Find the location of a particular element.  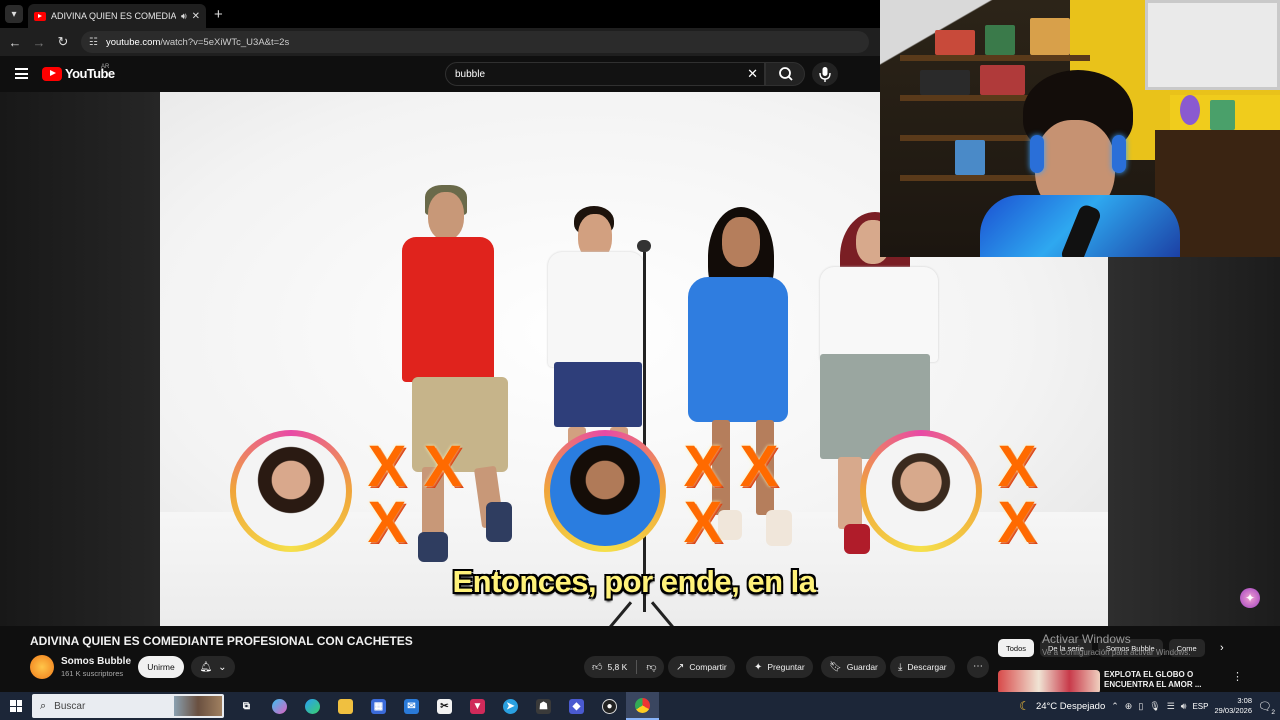

forward-arrow-icon: → is located at coordinates (39, 42).